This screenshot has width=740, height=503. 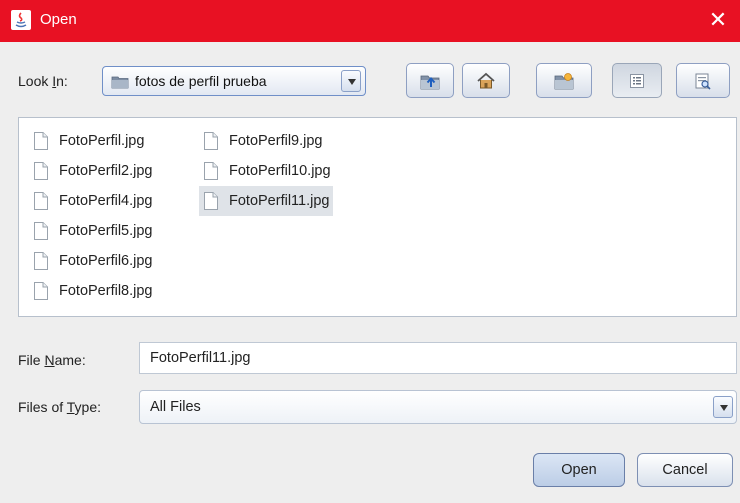 I want to click on folder-icon, so click(x=120, y=82).